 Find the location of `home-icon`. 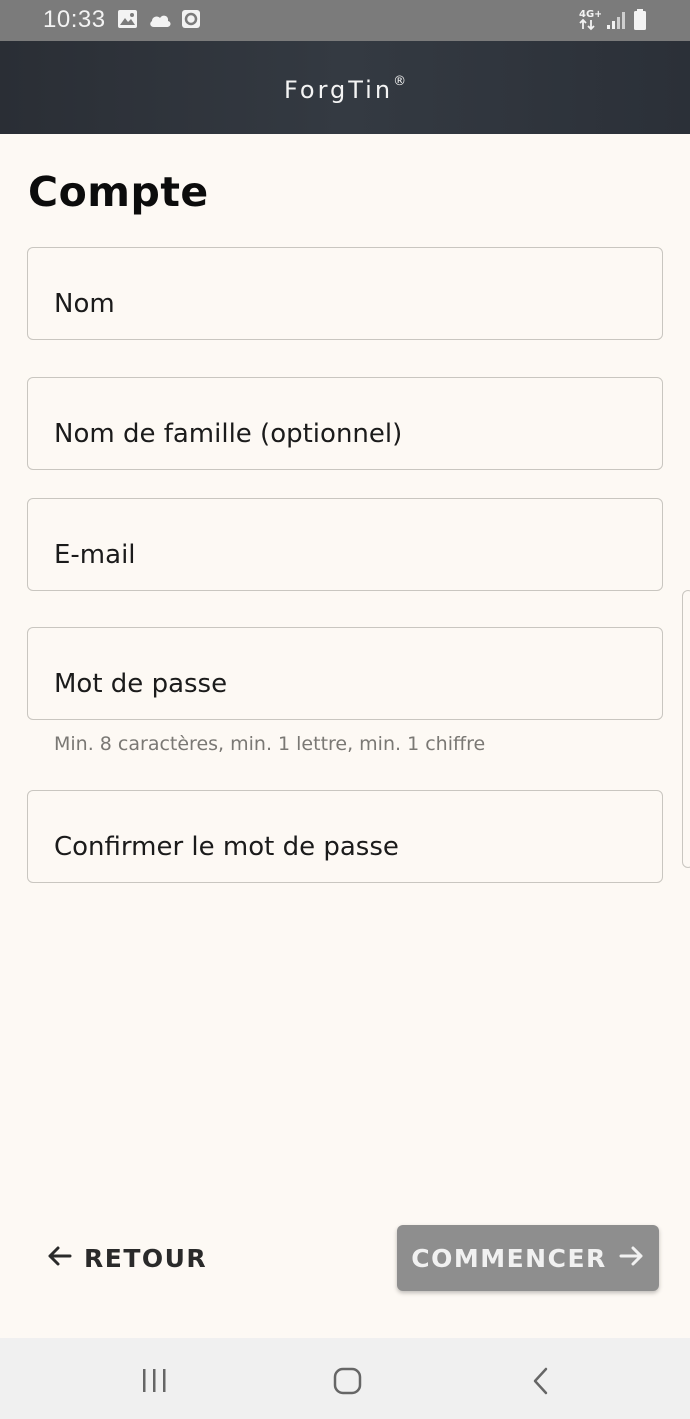

home-icon is located at coordinates (348, 1383).